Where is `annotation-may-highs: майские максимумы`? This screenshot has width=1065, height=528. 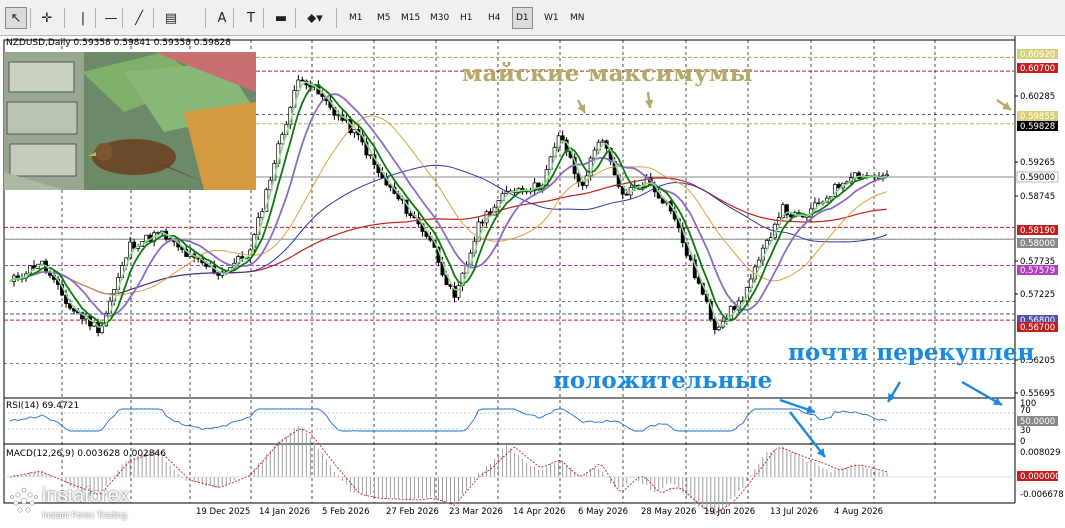
annotation-may-highs: майские максимумы is located at coordinates (608, 73).